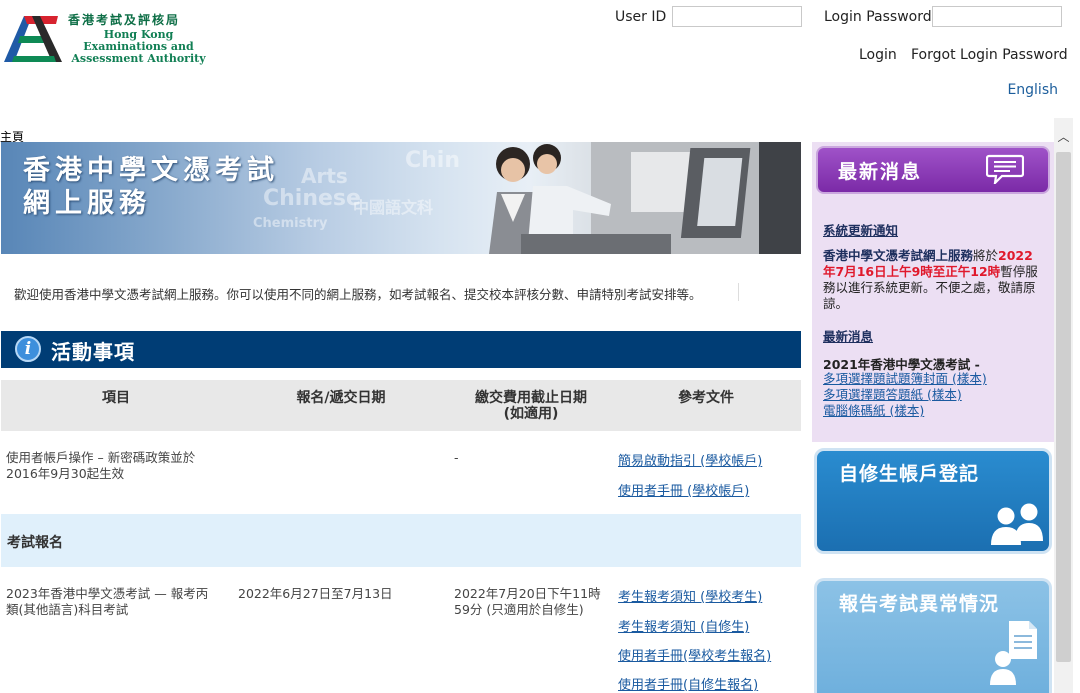 The height and width of the screenshot is (693, 1080). I want to click on column-header-item: 項目, so click(116, 398).